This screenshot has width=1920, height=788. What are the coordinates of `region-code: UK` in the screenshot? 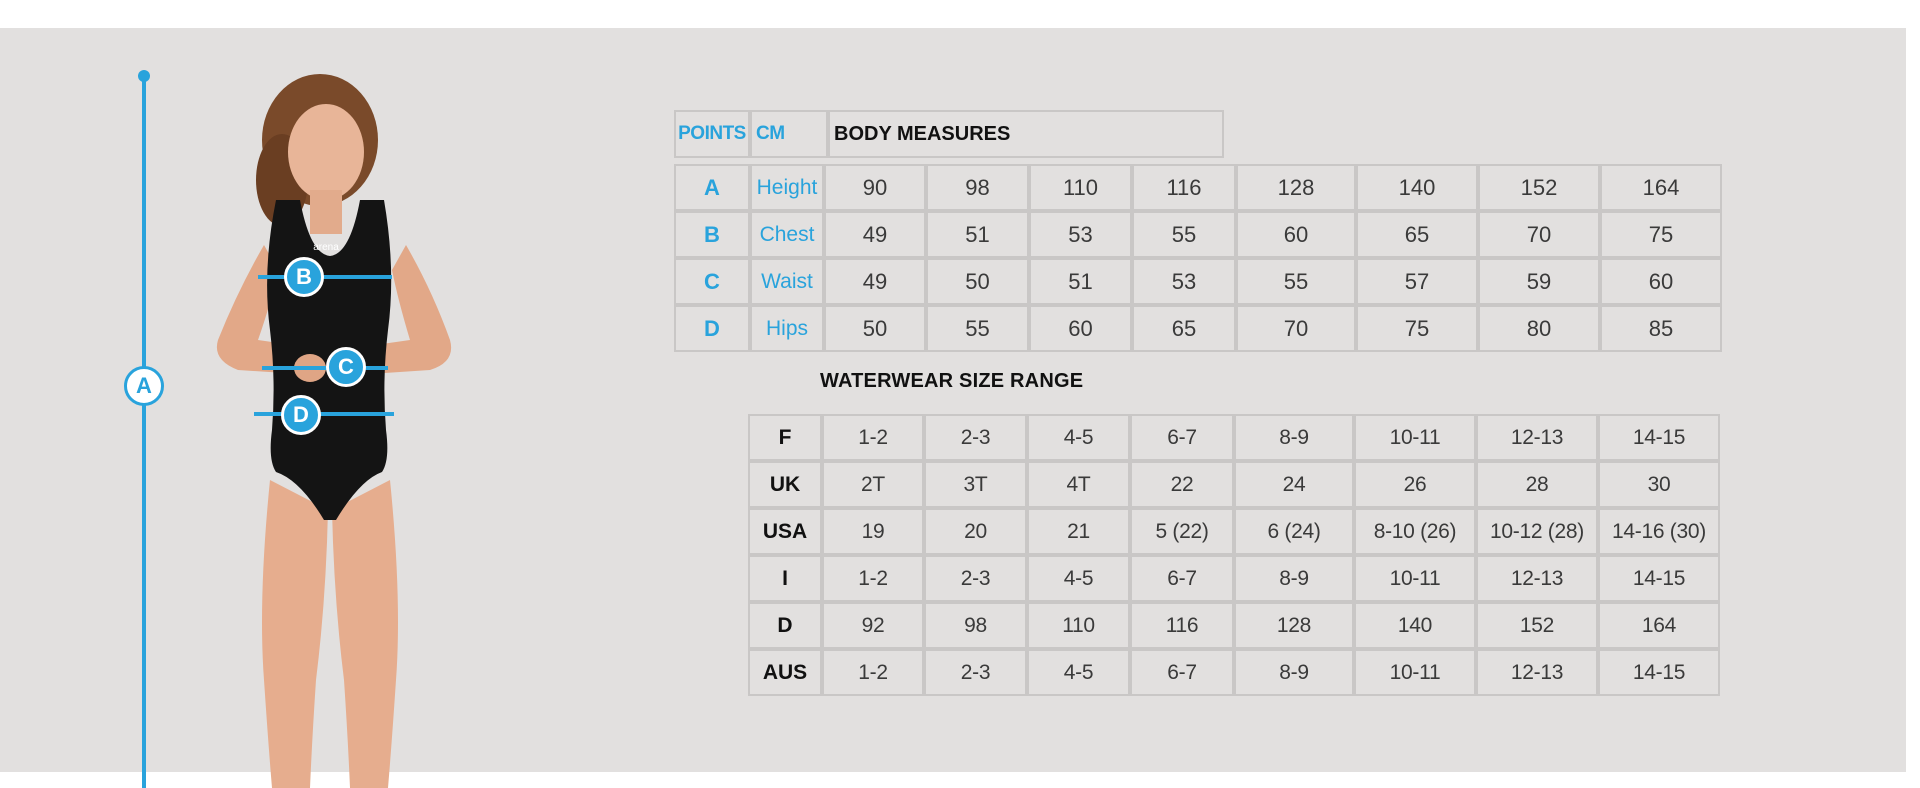 It's located at (785, 484).